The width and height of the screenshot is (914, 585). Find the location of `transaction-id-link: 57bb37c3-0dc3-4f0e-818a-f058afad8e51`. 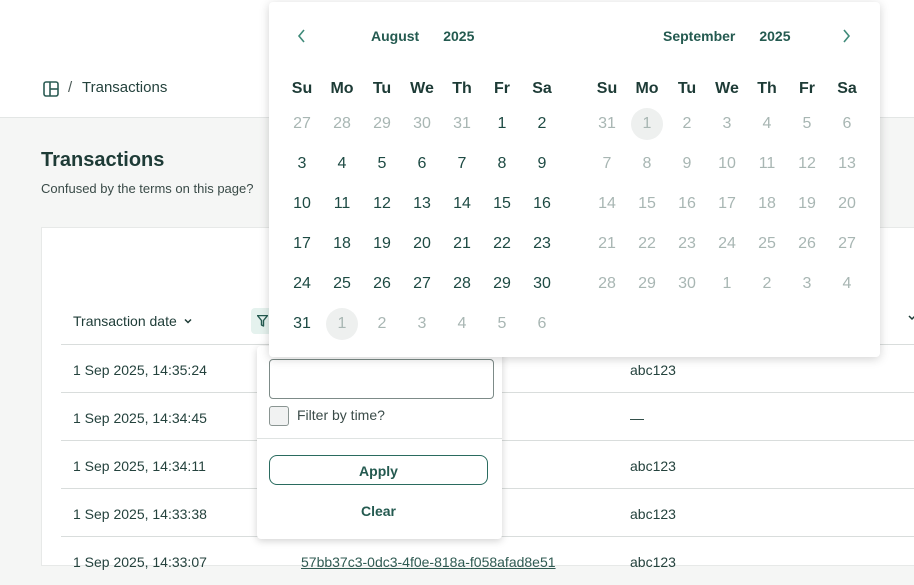

transaction-id-link: 57bb37c3-0dc3-4f0e-818a-f058afad8e51 is located at coordinates (428, 562).